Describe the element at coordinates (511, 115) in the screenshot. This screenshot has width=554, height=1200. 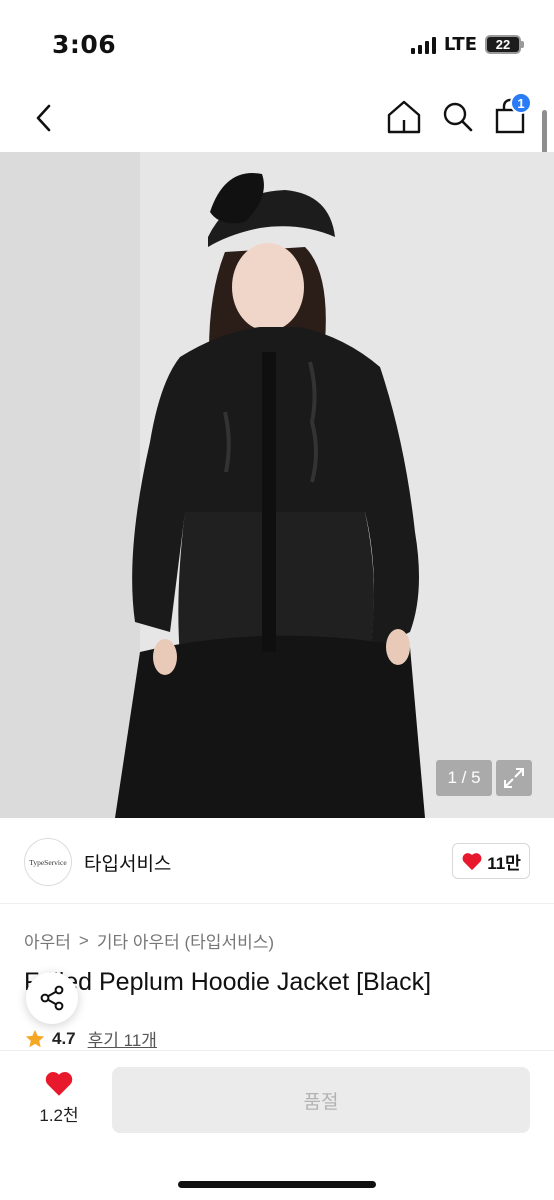
I see `cart-button: 1` at that location.